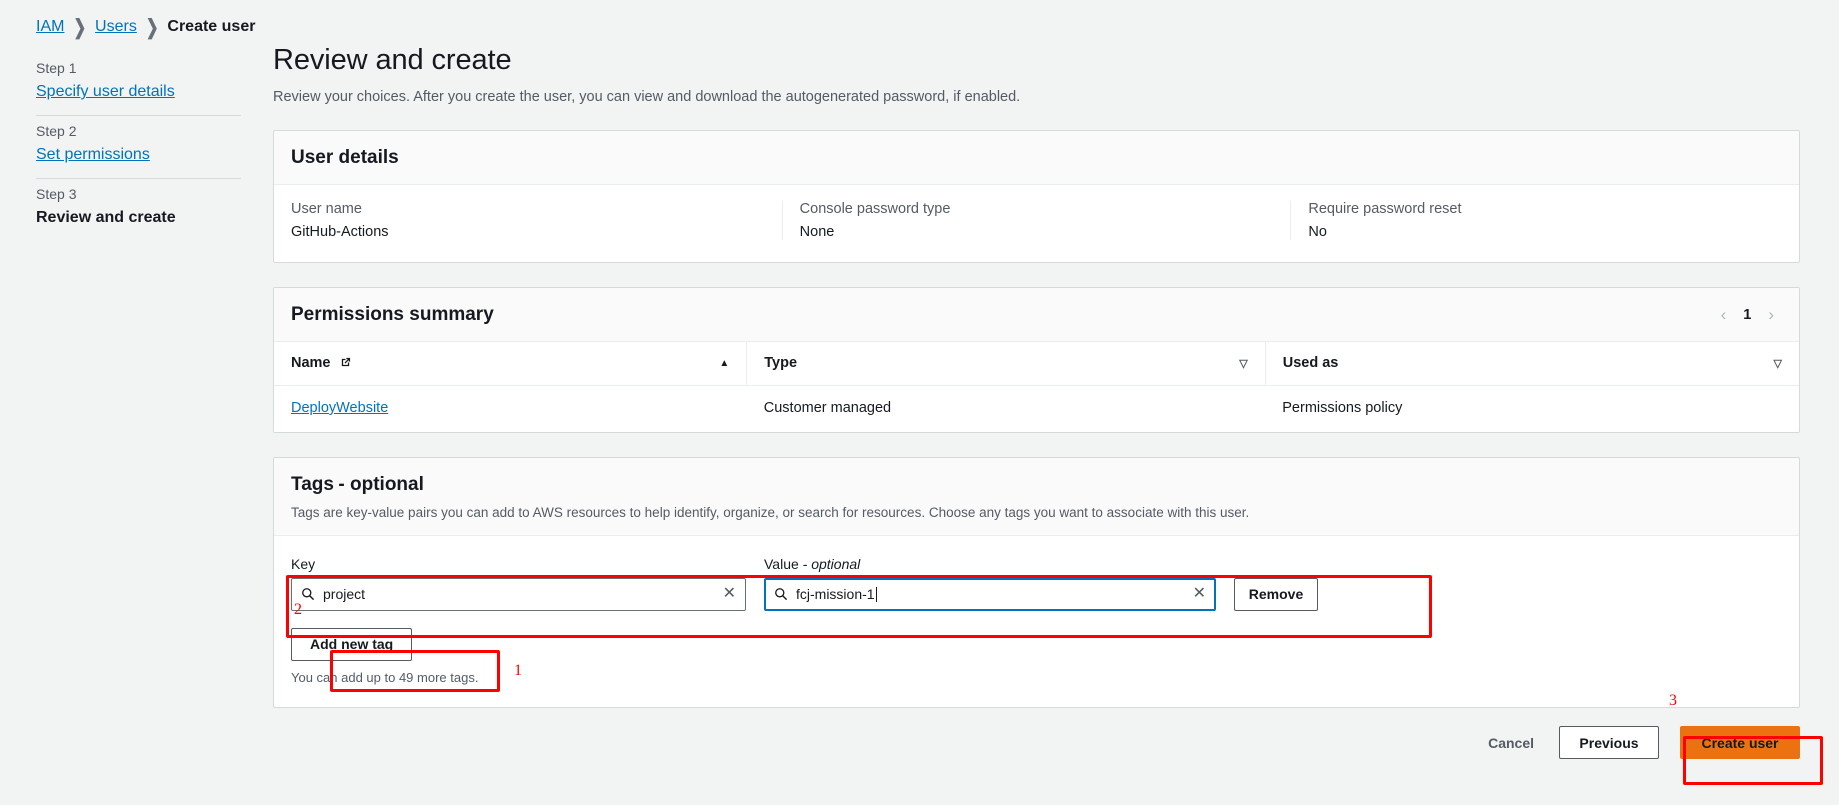 Image resolution: width=1839 pixels, height=805 pixels. I want to click on detail-user-name: User name GitHub-Actions, so click(528, 220).